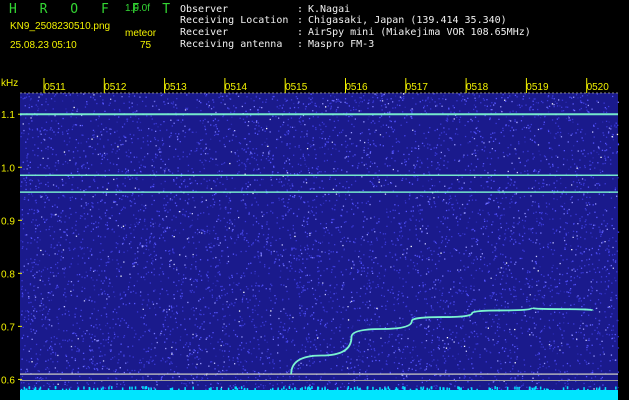  Describe the element at coordinates (8, 221) in the screenshot. I see `y-tick-label: 0.9` at that location.